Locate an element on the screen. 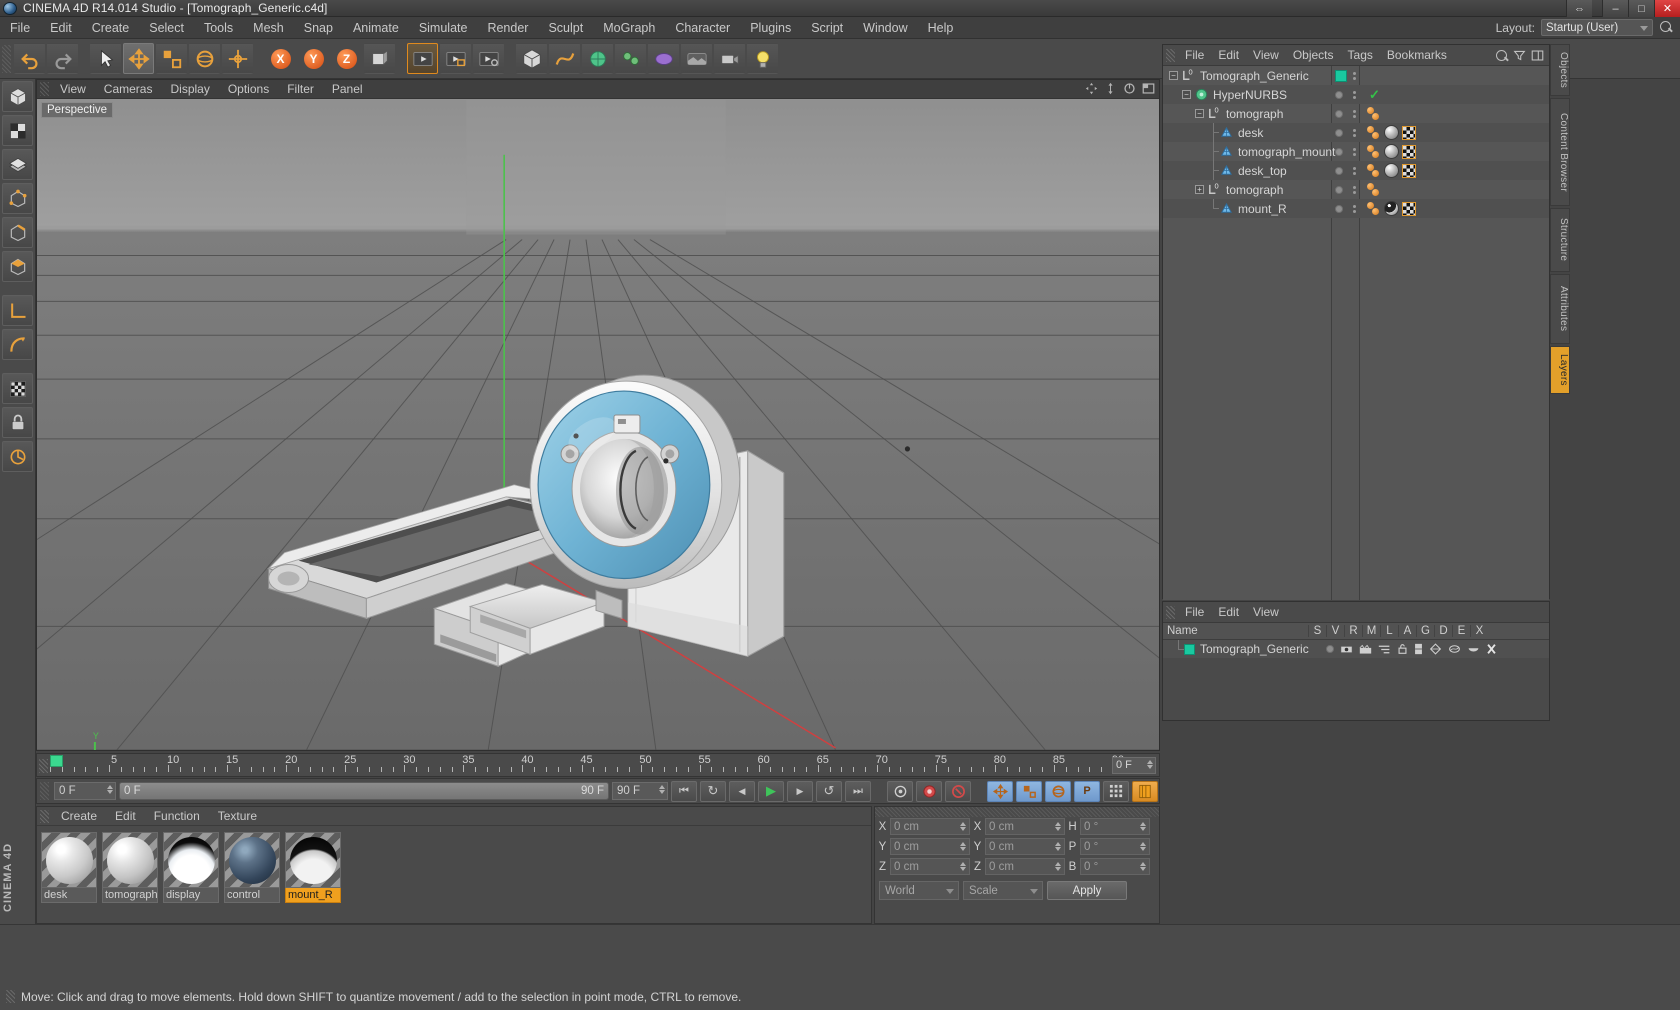 The height and width of the screenshot is (1010, 1680). object-menu-bookmarks: Bookmarks is located at coordinates (1417, 55).